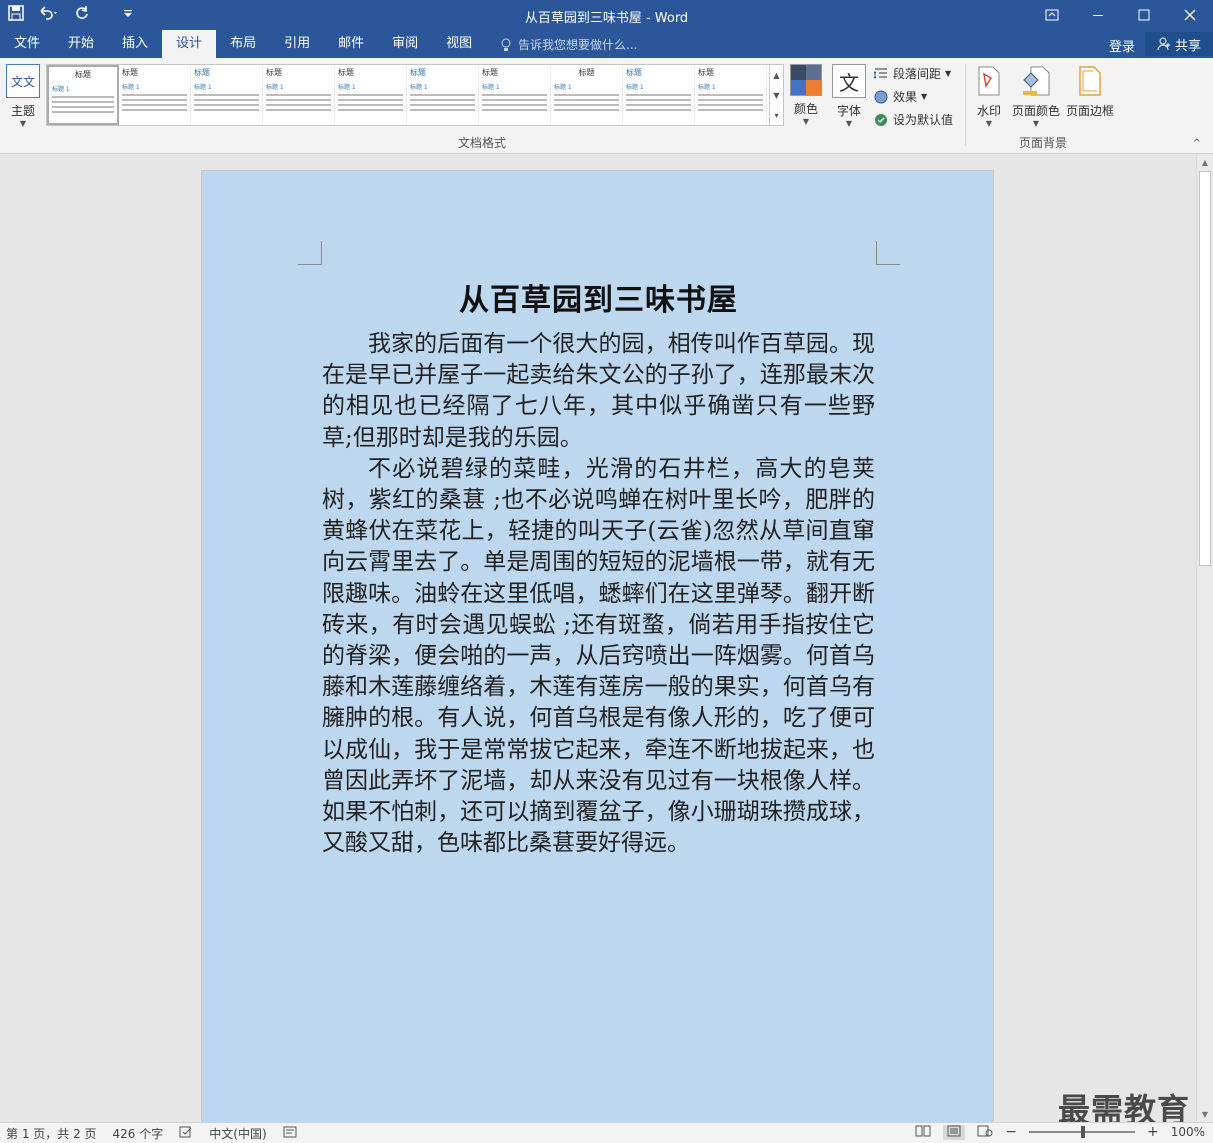  I want to click on watermark-icon, so click(989, 81).